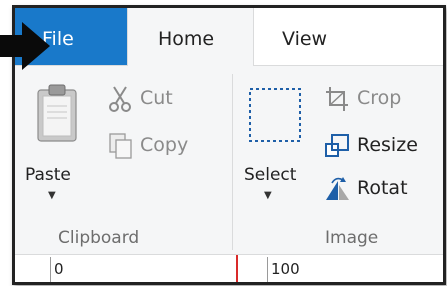  I want to click on rotate-label: Rotat, so click(382, 188).